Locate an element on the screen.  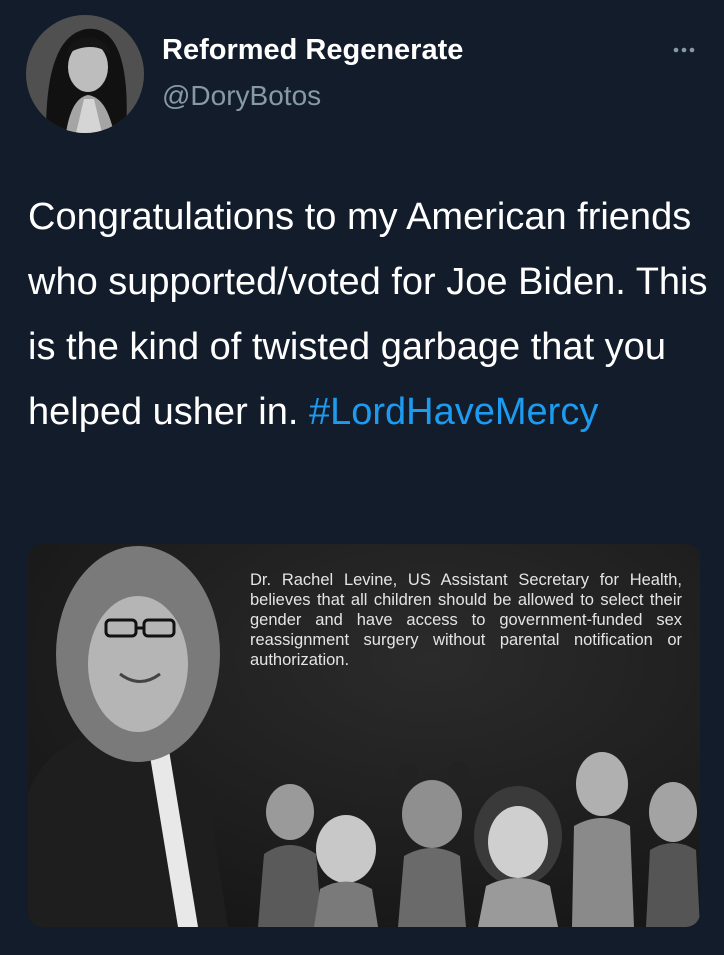
more-horizontal-icon is located at coordinates (684, 50).